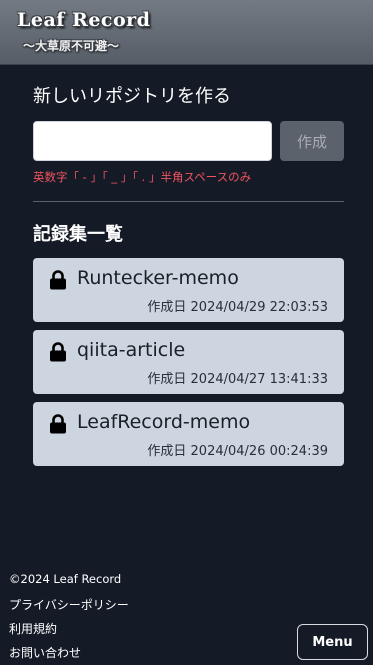 The image size is (373, 665). I want to click on input-hint: 英数字「 - 」「 _ 」「 . 」半角スペースのみ, so click(142, 177).